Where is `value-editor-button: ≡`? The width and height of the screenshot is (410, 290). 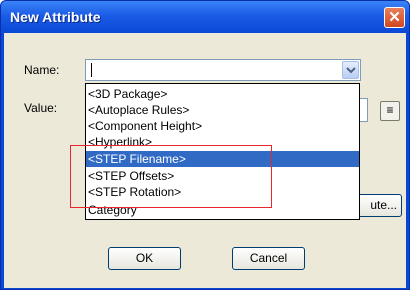 value-editor-button: ≡ is located at coordinates (390, 111).